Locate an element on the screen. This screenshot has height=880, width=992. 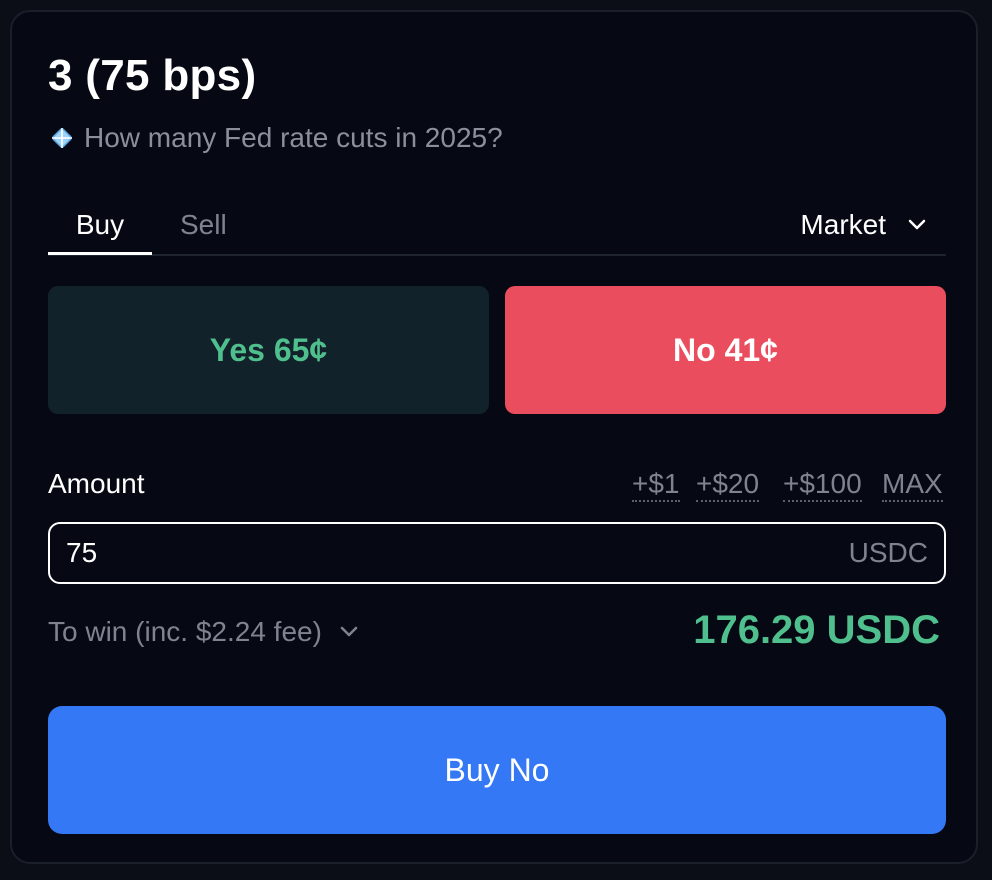
tab-buy: Buy is located at coordinates (100, 231).